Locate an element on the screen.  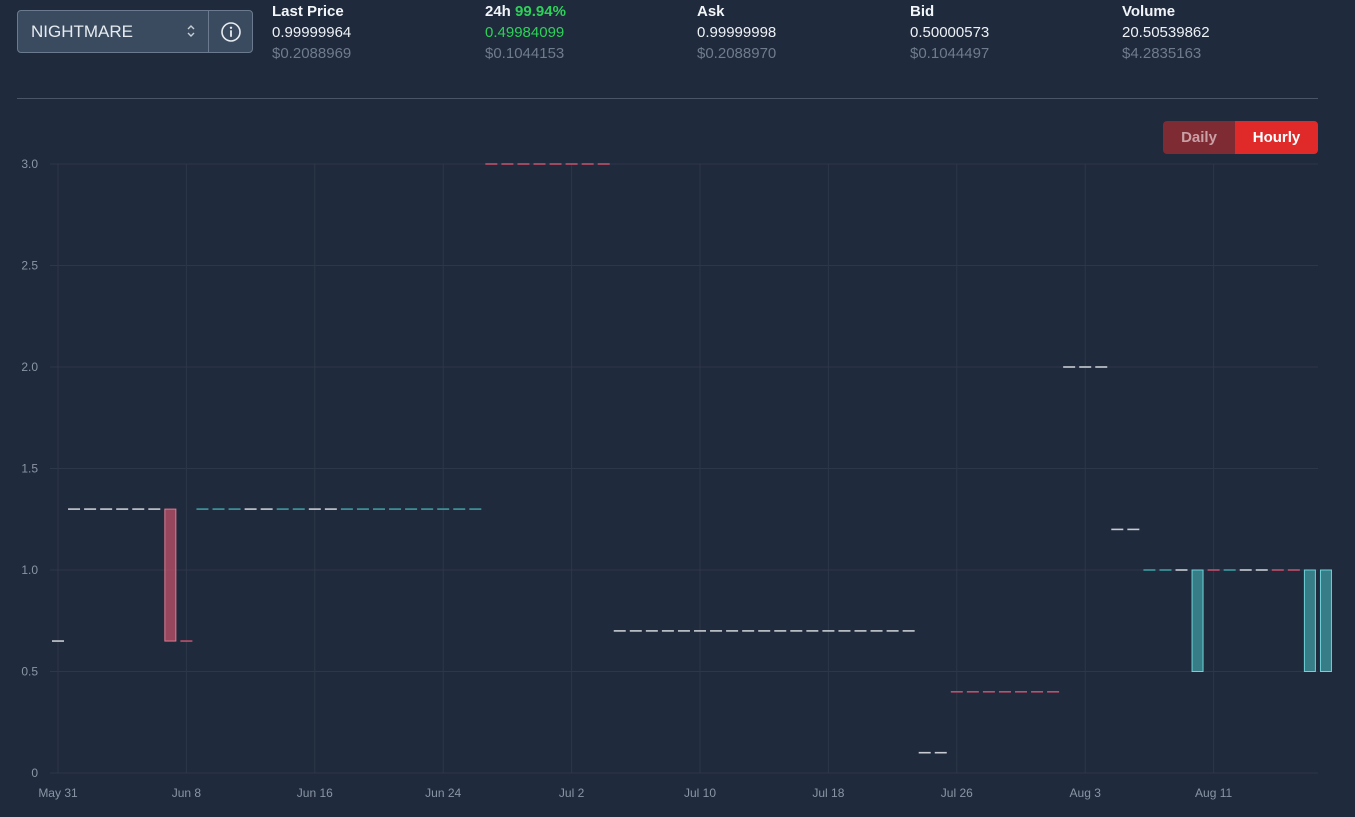
x-tick-label: Jul 18 is located at coordinates (828, 793).